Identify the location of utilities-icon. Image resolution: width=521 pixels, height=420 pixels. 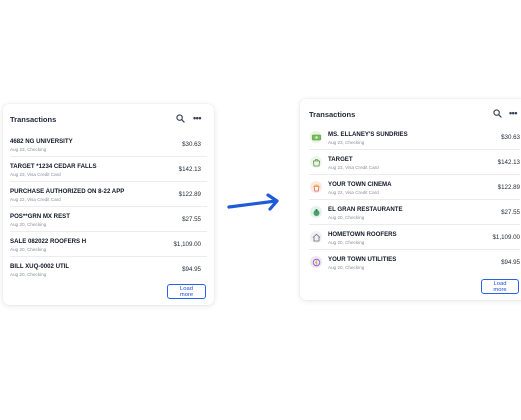
(316, 262).